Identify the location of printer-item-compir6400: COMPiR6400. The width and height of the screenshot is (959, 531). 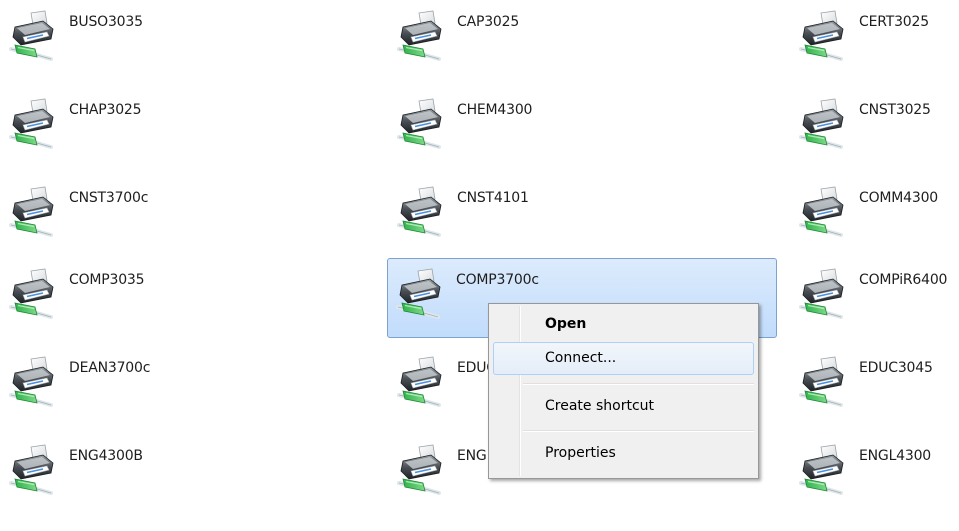
(874, 298).